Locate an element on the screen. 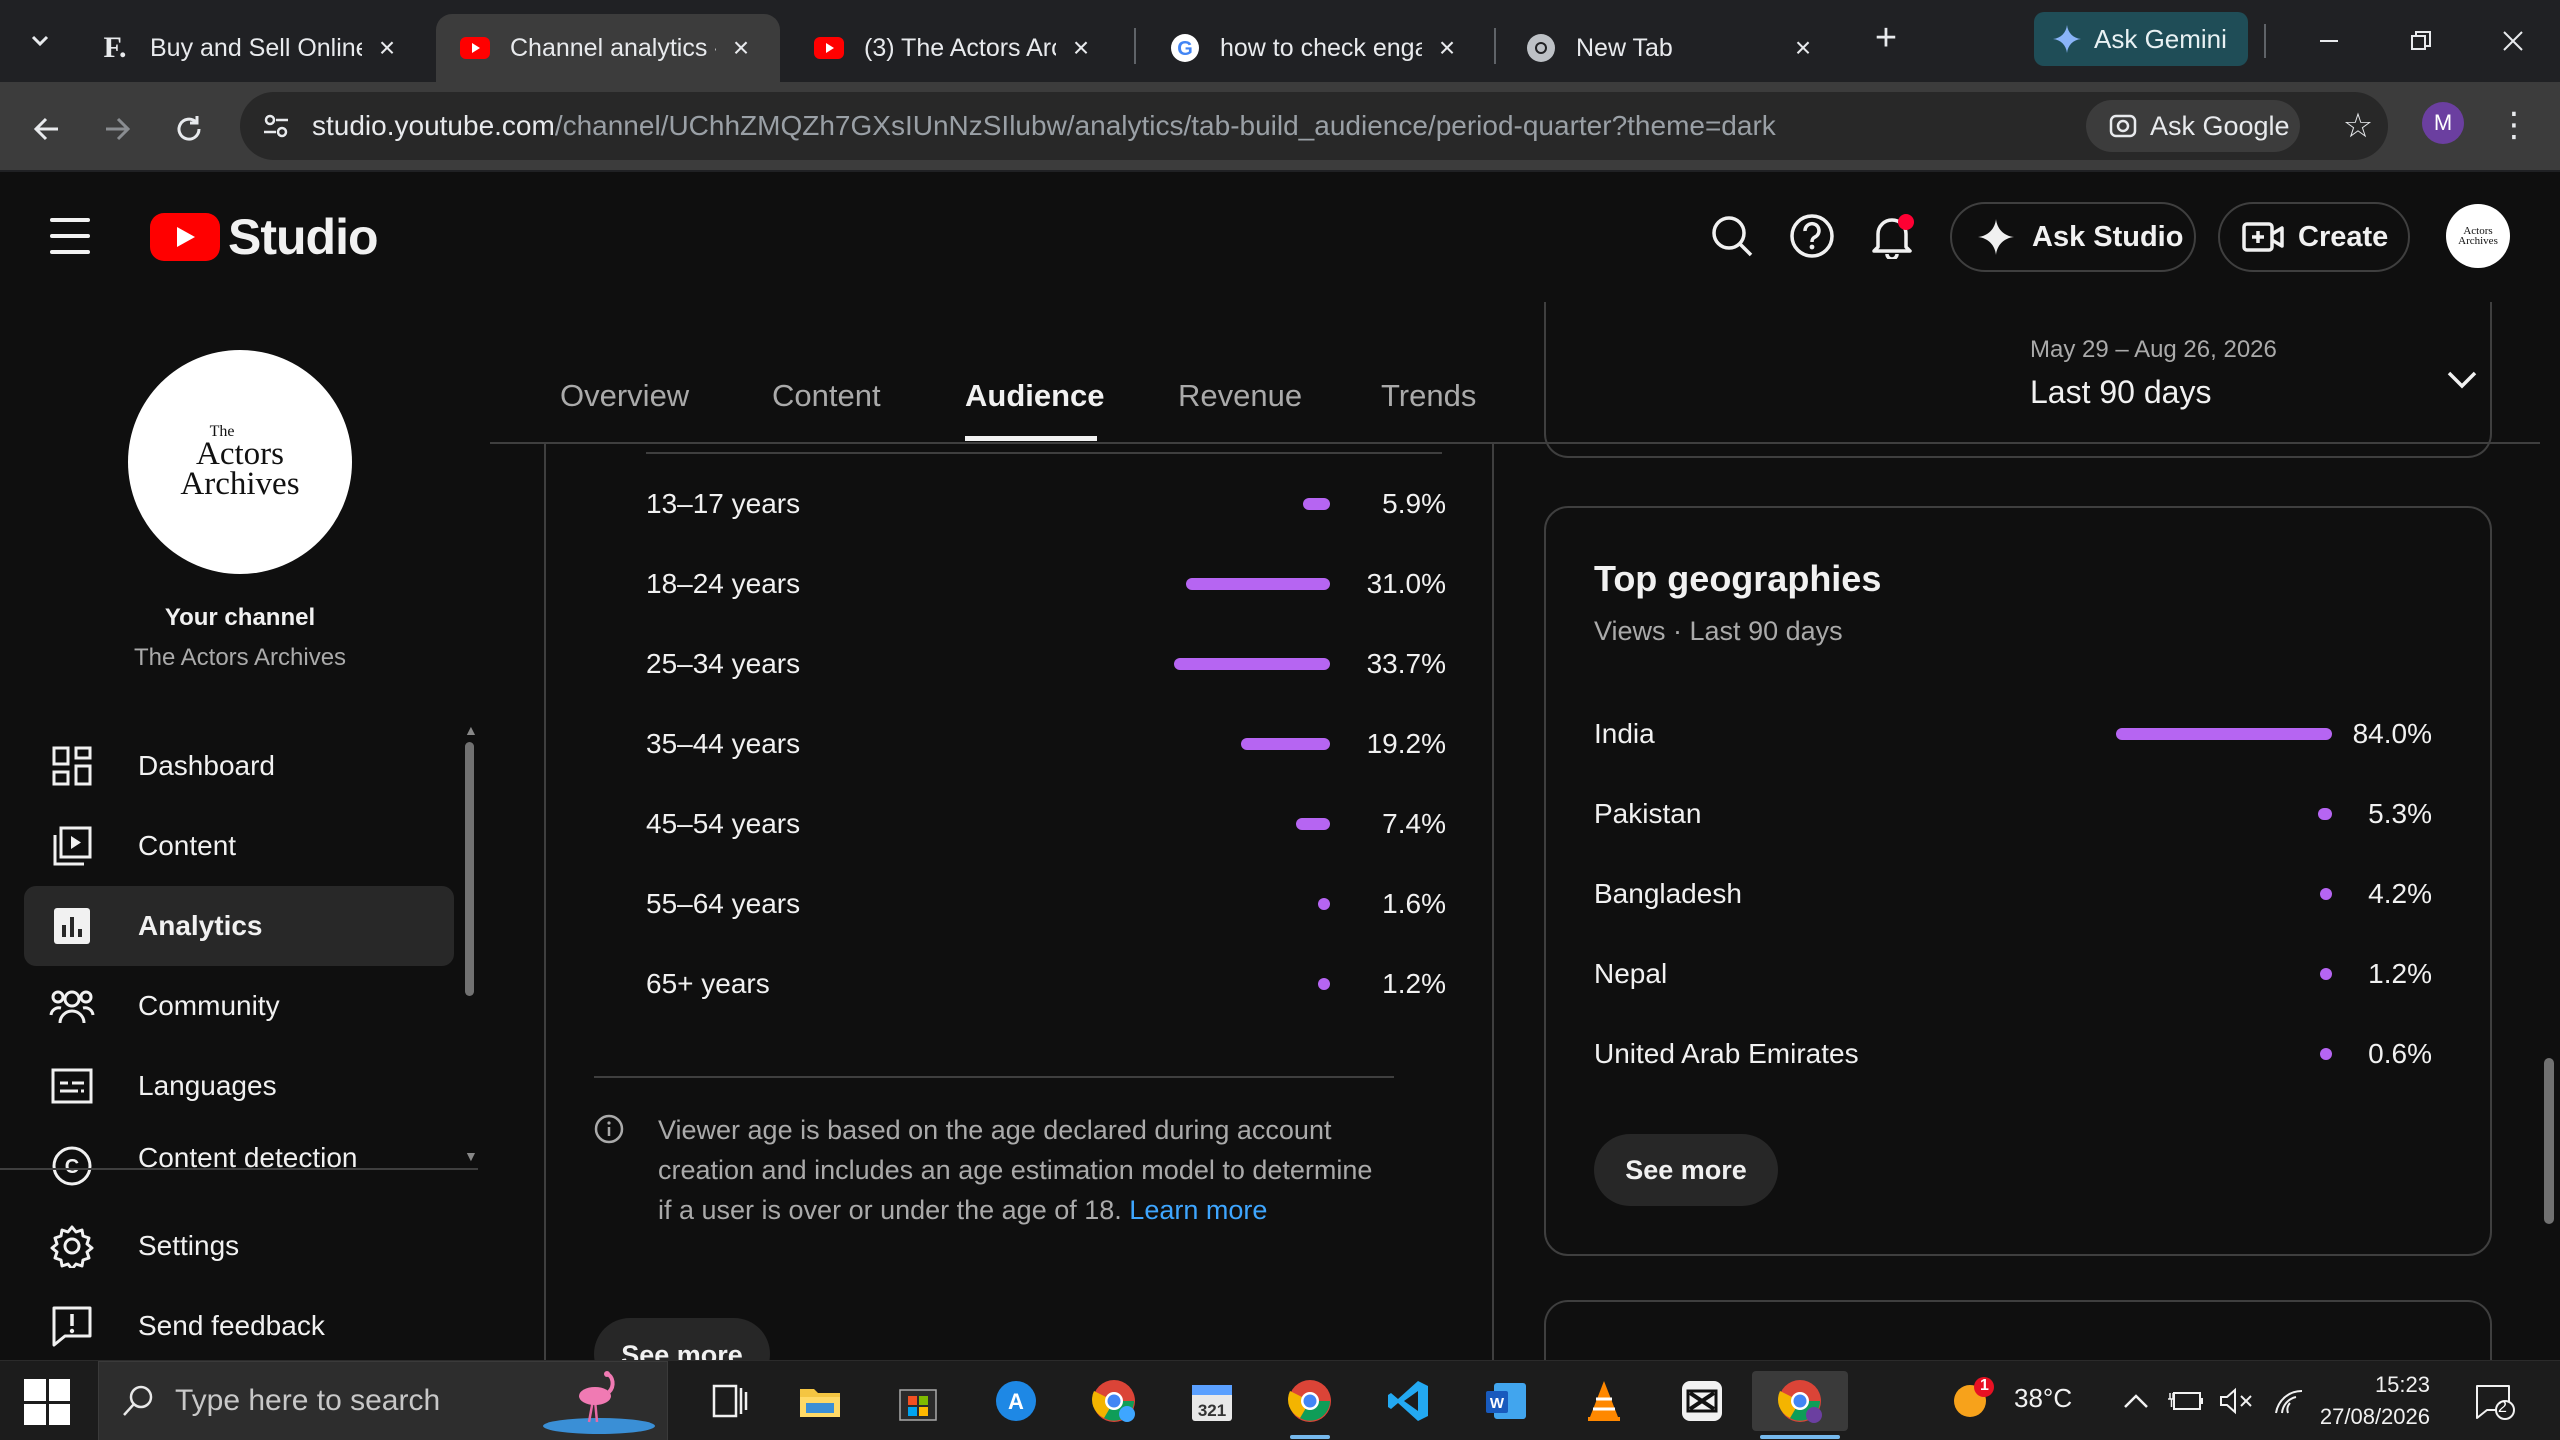 Image resolution: width=2560 pixels, height=1440 pixels. tab-trends: Trends is located at coordinates (1428, 396).